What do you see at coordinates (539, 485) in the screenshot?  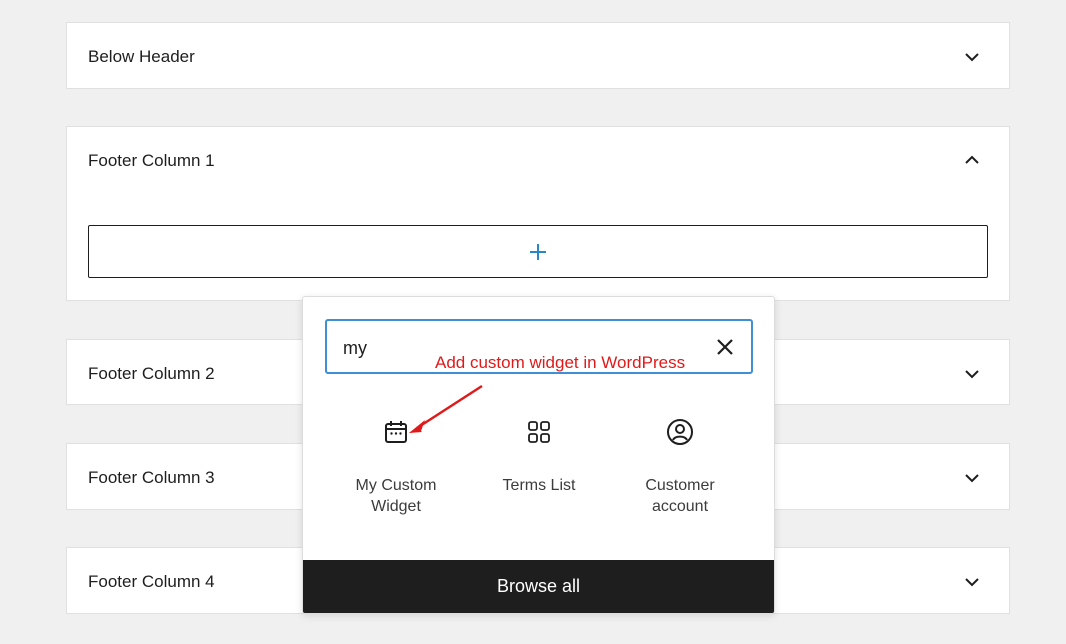 I see `block-result-label: Terms List` at bounding box center [539, 485].